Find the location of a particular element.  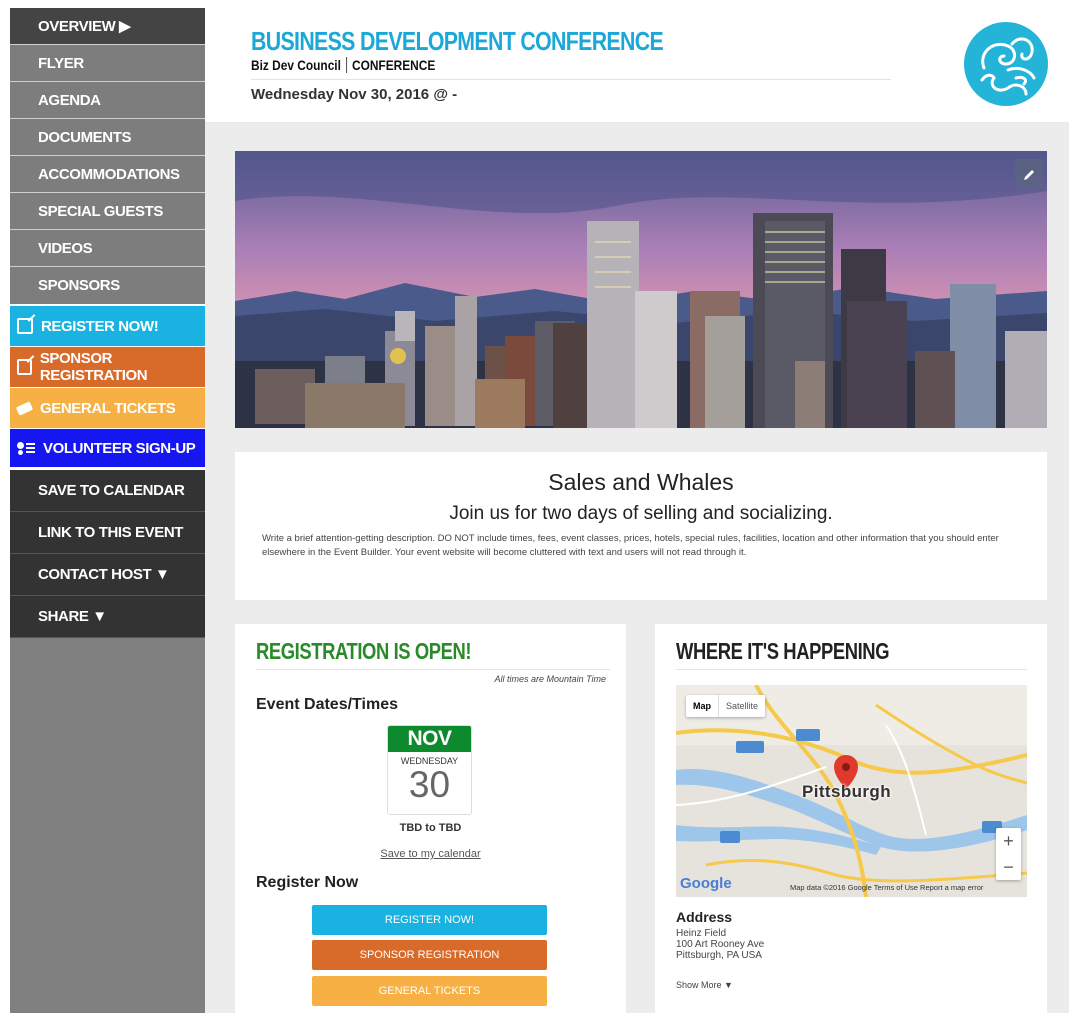

address-line: 100 Art Rooney Ave is located at coordinates (720, 944).